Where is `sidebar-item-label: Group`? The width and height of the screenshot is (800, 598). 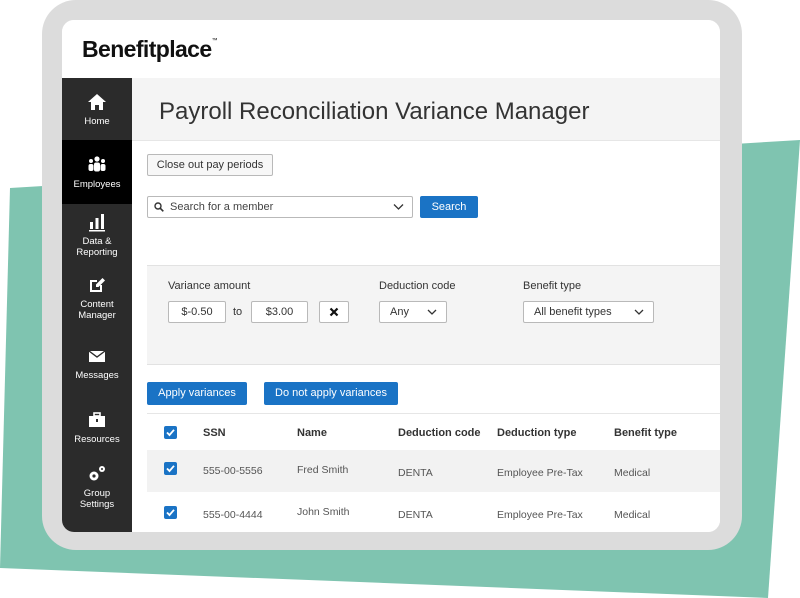
sidebar-item-label: Group is located at coordinates (97, 493).